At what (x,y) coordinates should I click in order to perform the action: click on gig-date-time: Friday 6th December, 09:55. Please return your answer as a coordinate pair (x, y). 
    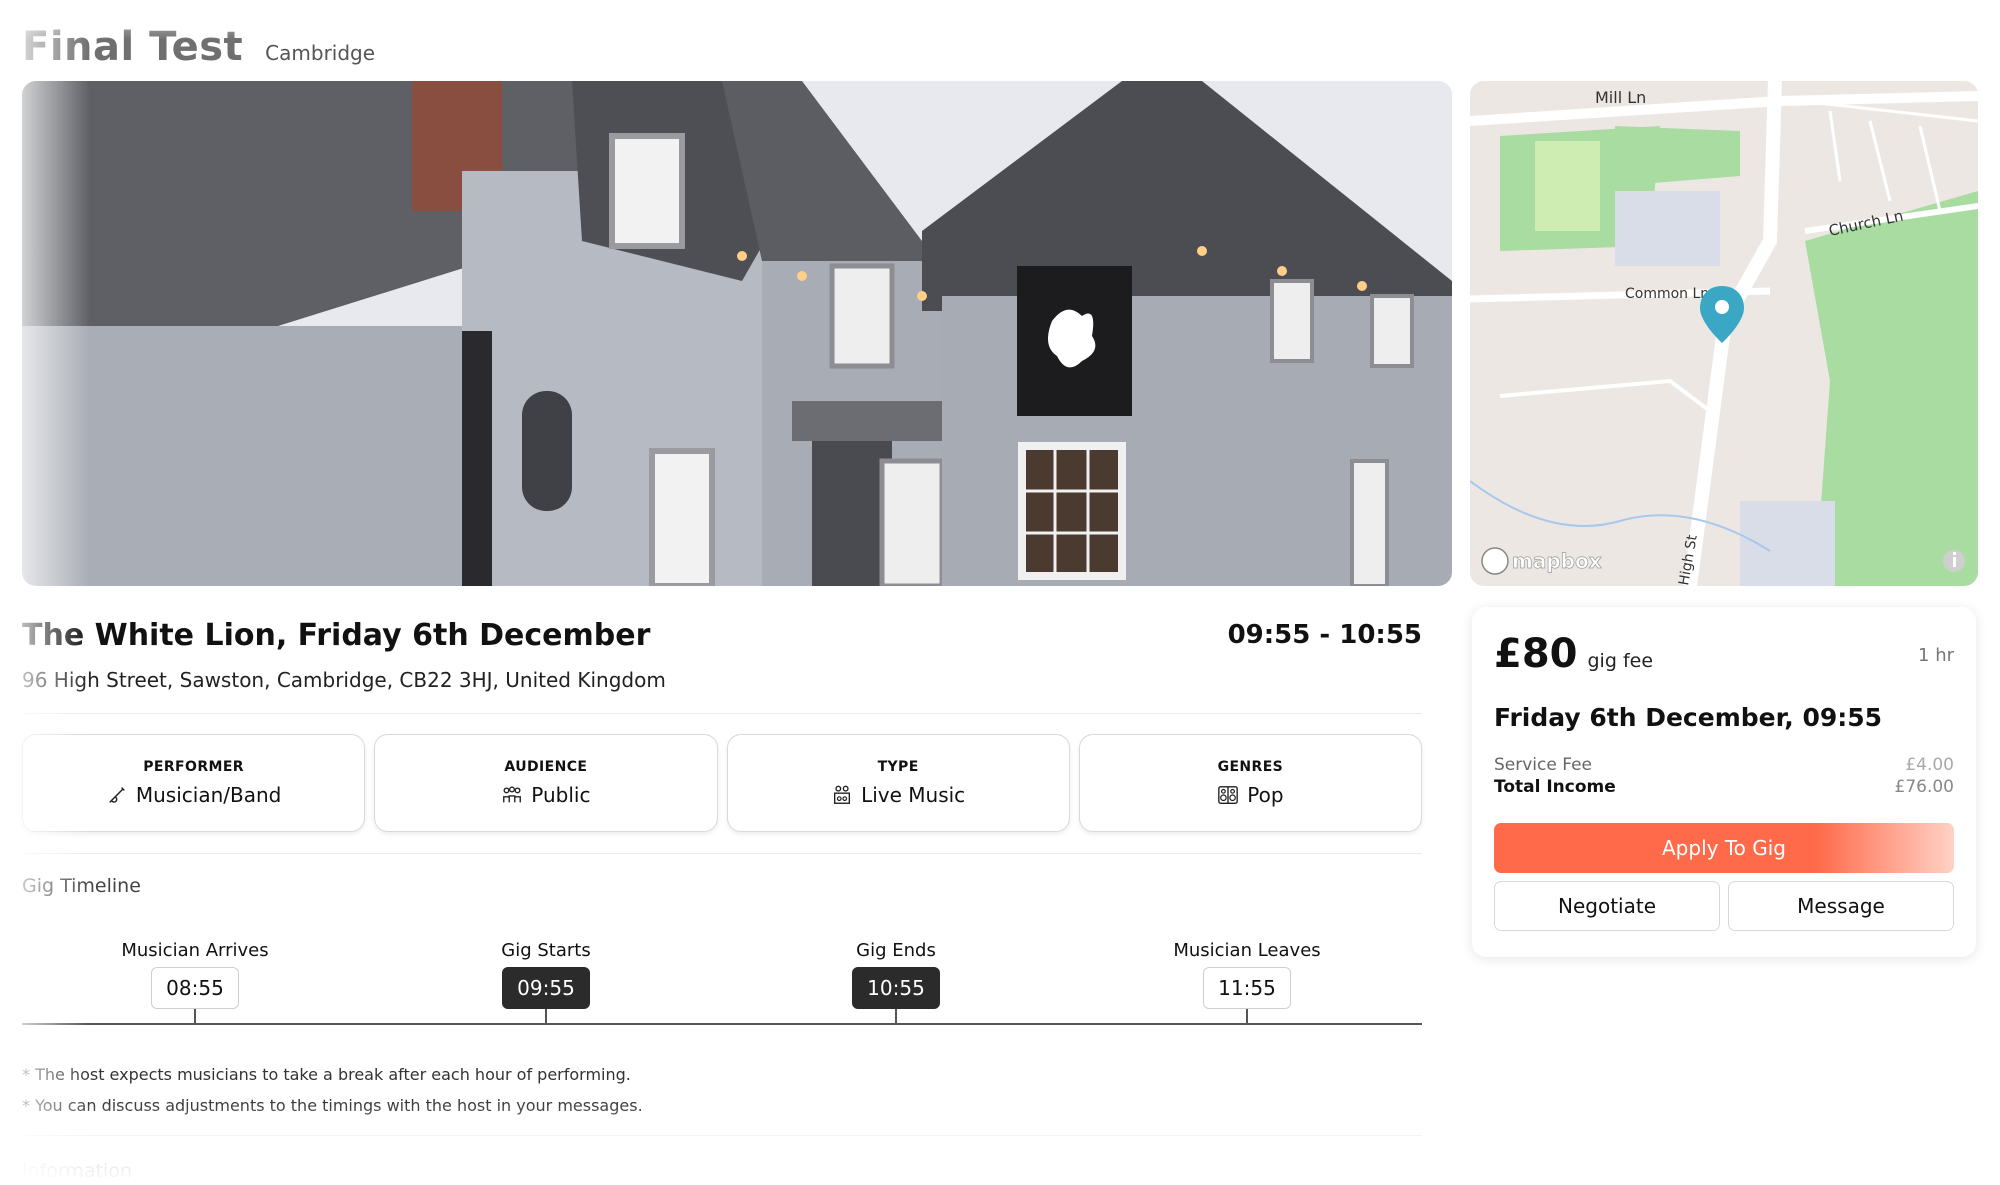
    Looking at the image, I should click on (1688, 717).